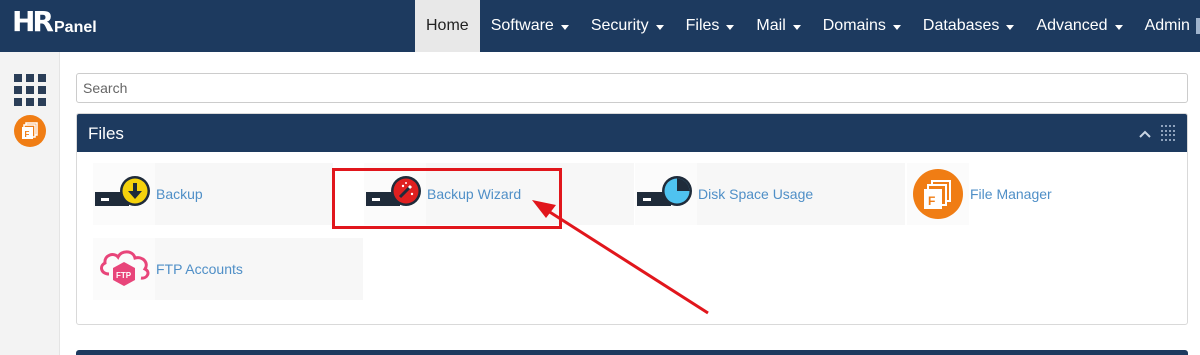 Image resolution: width=1200 pixels, height=355 pixels. I want to click on files-panel-title: Files, so click(106, 133).